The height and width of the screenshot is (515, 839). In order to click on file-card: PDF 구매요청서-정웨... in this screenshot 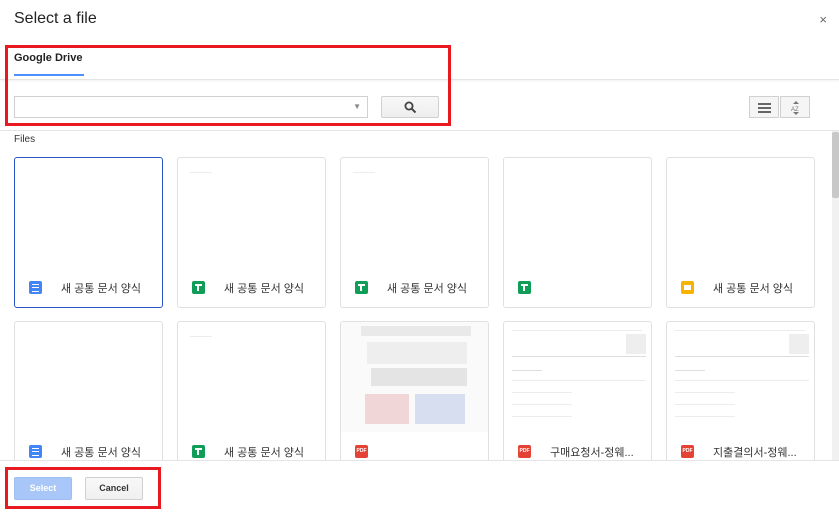, I will do `click(577, 390)`.